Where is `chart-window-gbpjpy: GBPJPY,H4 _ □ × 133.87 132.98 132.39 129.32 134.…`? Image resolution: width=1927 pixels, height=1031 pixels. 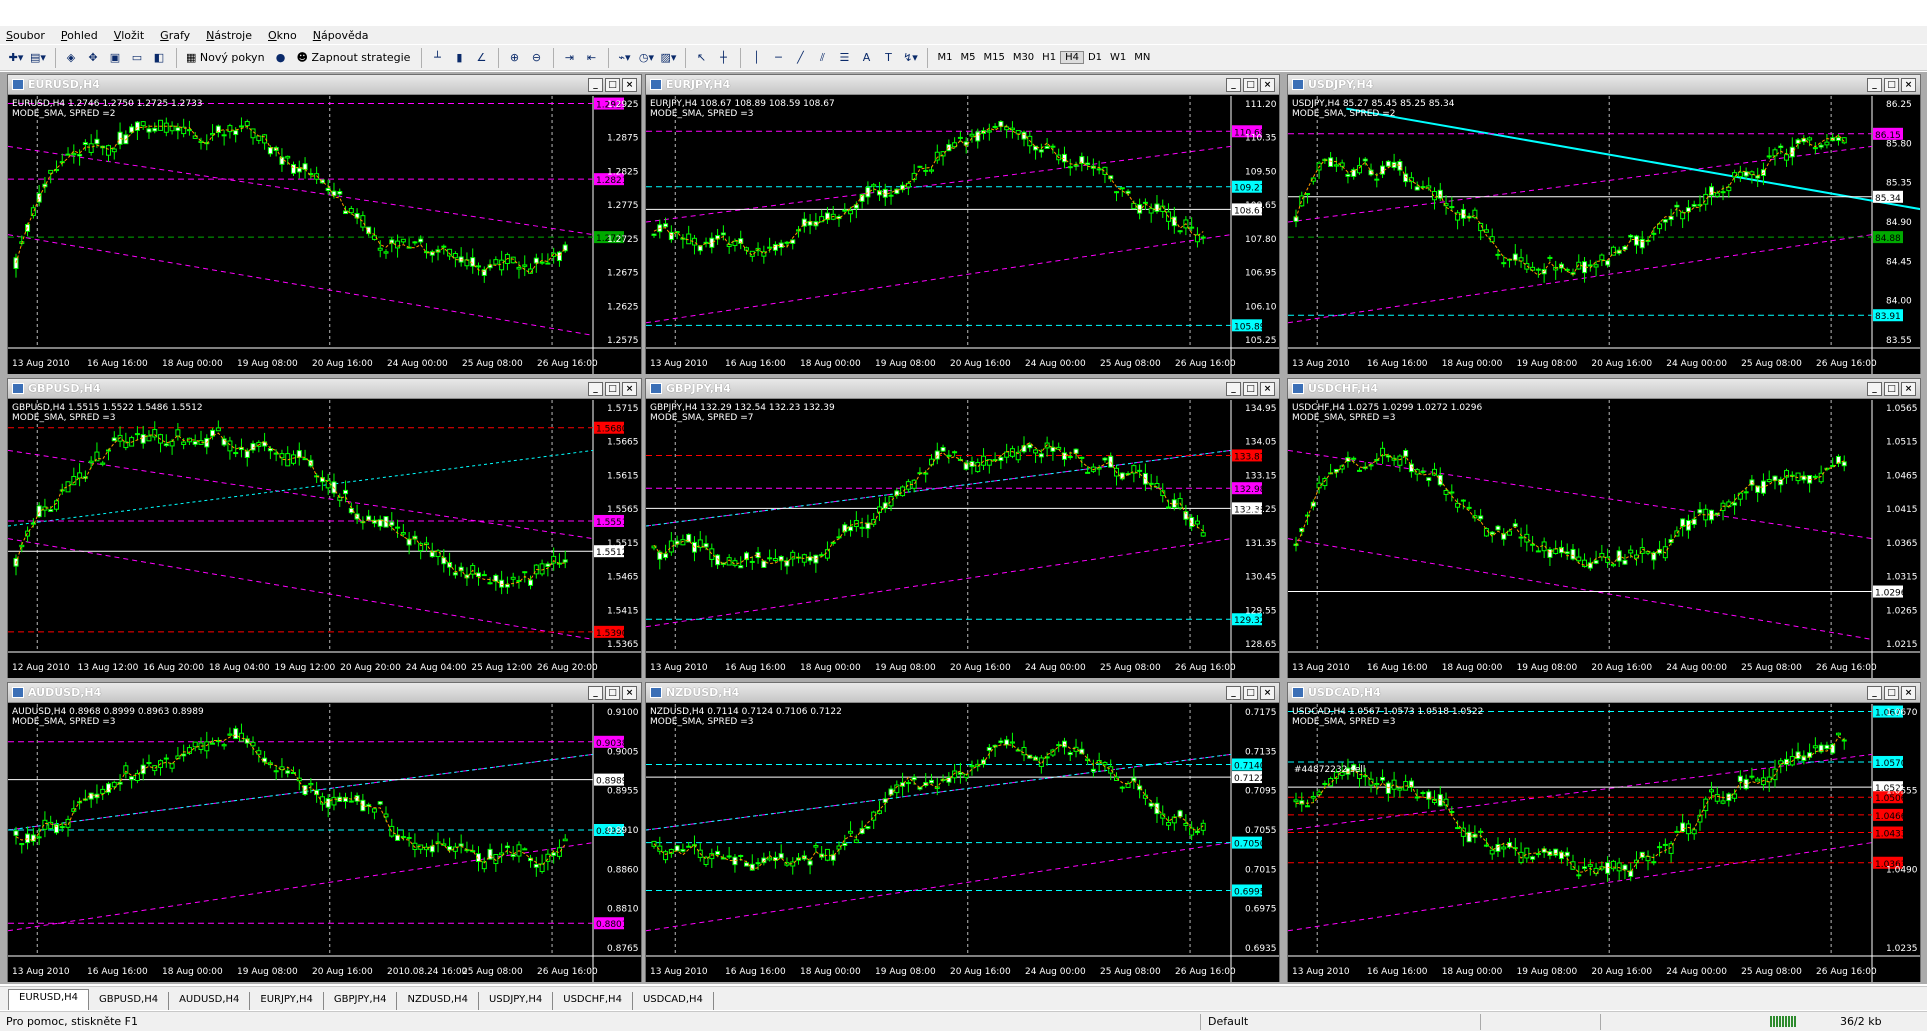 chart-window-gbpjpy: GBPJPY,H4 _ □ × 133.87 132.98 132.39 129.32 134.… is located at coordinates (962, 528).